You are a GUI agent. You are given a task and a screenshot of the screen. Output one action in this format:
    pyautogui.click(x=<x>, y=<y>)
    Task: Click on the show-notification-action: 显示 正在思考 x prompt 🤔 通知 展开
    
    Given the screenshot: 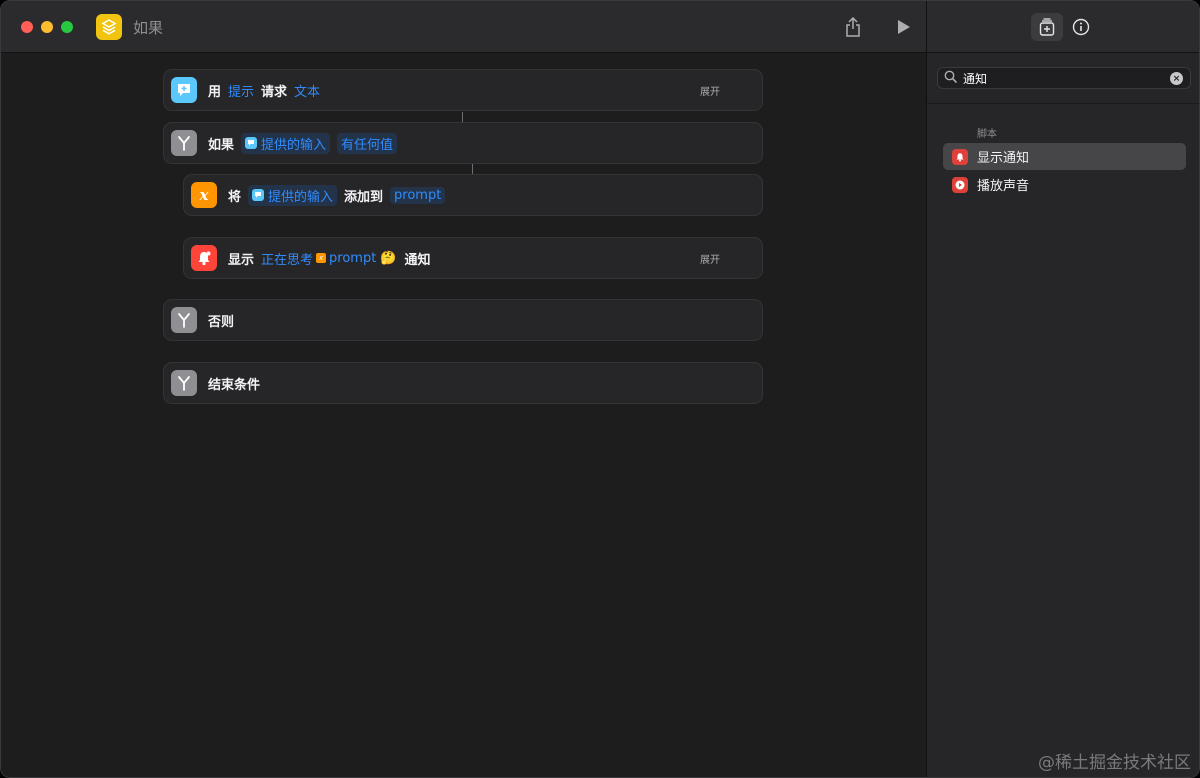 What is the action you would take?
    pyautogui.click(x=473, y=258)
    